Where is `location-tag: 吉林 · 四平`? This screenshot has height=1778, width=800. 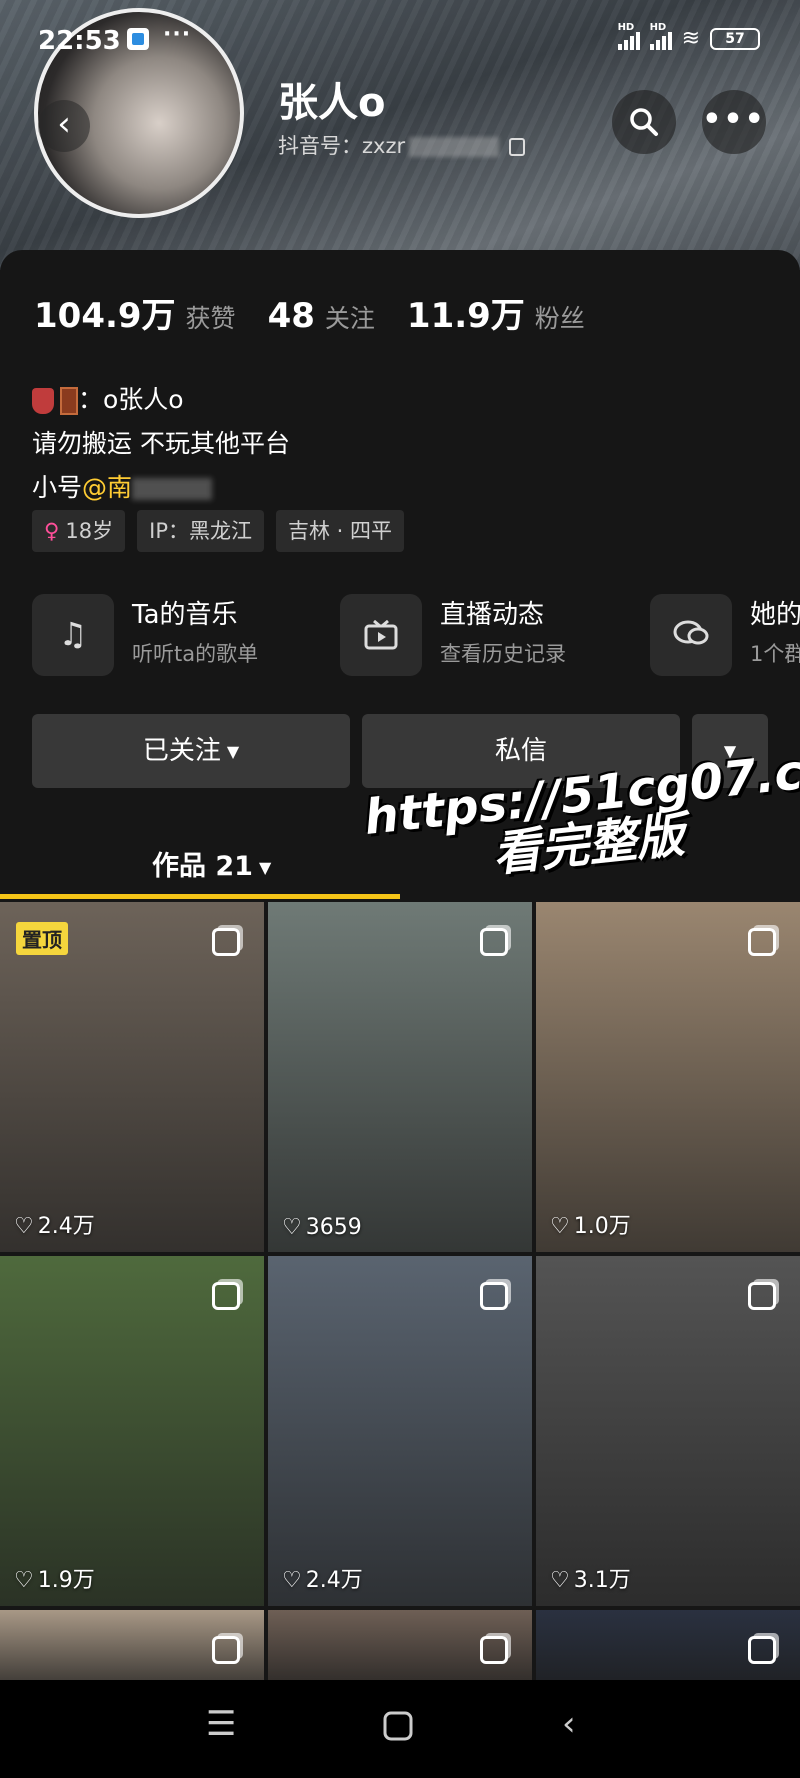
location-tag: 吉林 · 四平 is located at coordinates (340, 531).